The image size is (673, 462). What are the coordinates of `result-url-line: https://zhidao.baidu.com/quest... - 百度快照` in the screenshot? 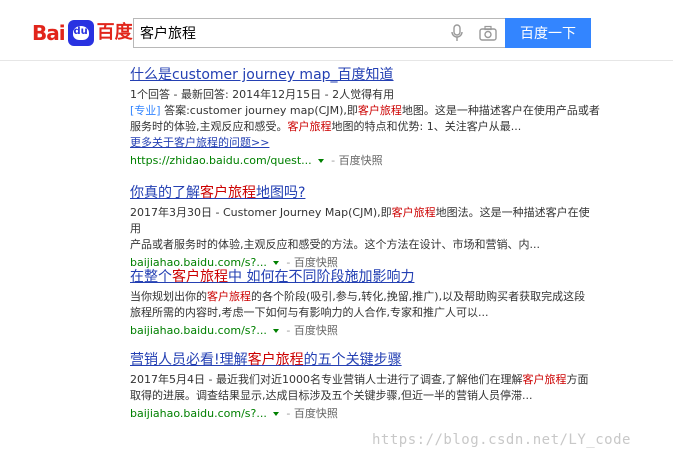 It's located at (365, 161).